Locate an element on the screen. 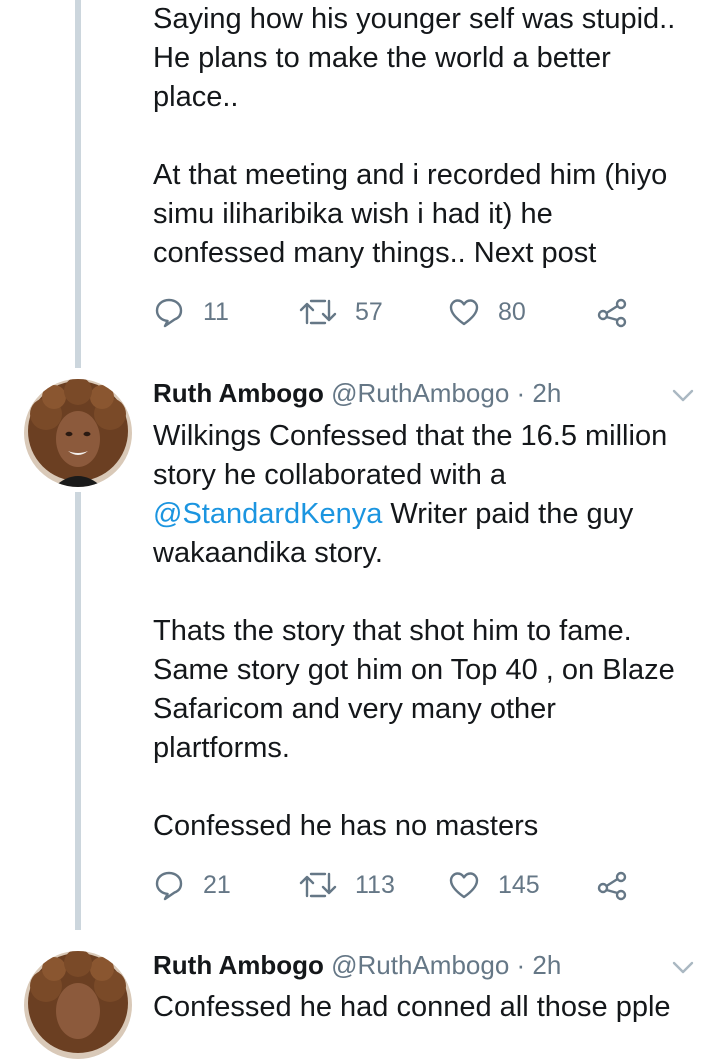  retweet-count: 57 is located at coordinates (369, 311).